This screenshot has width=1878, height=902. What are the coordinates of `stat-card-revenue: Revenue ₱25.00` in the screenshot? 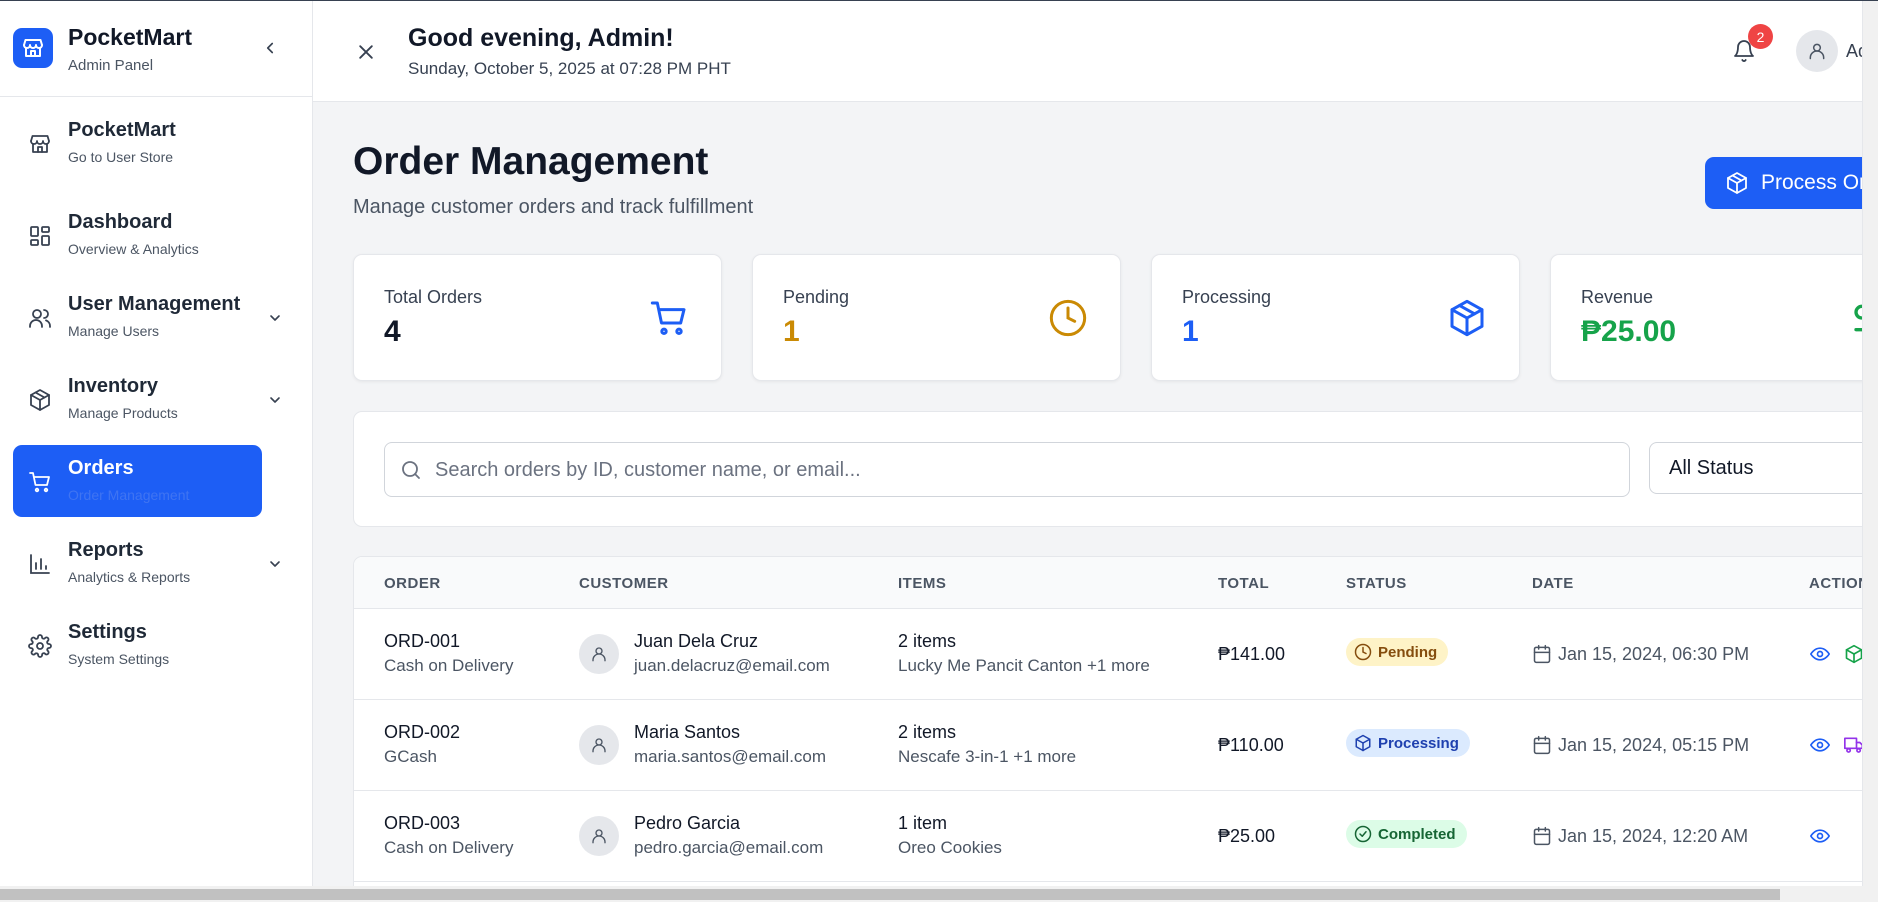 It's located at (1714, 317).